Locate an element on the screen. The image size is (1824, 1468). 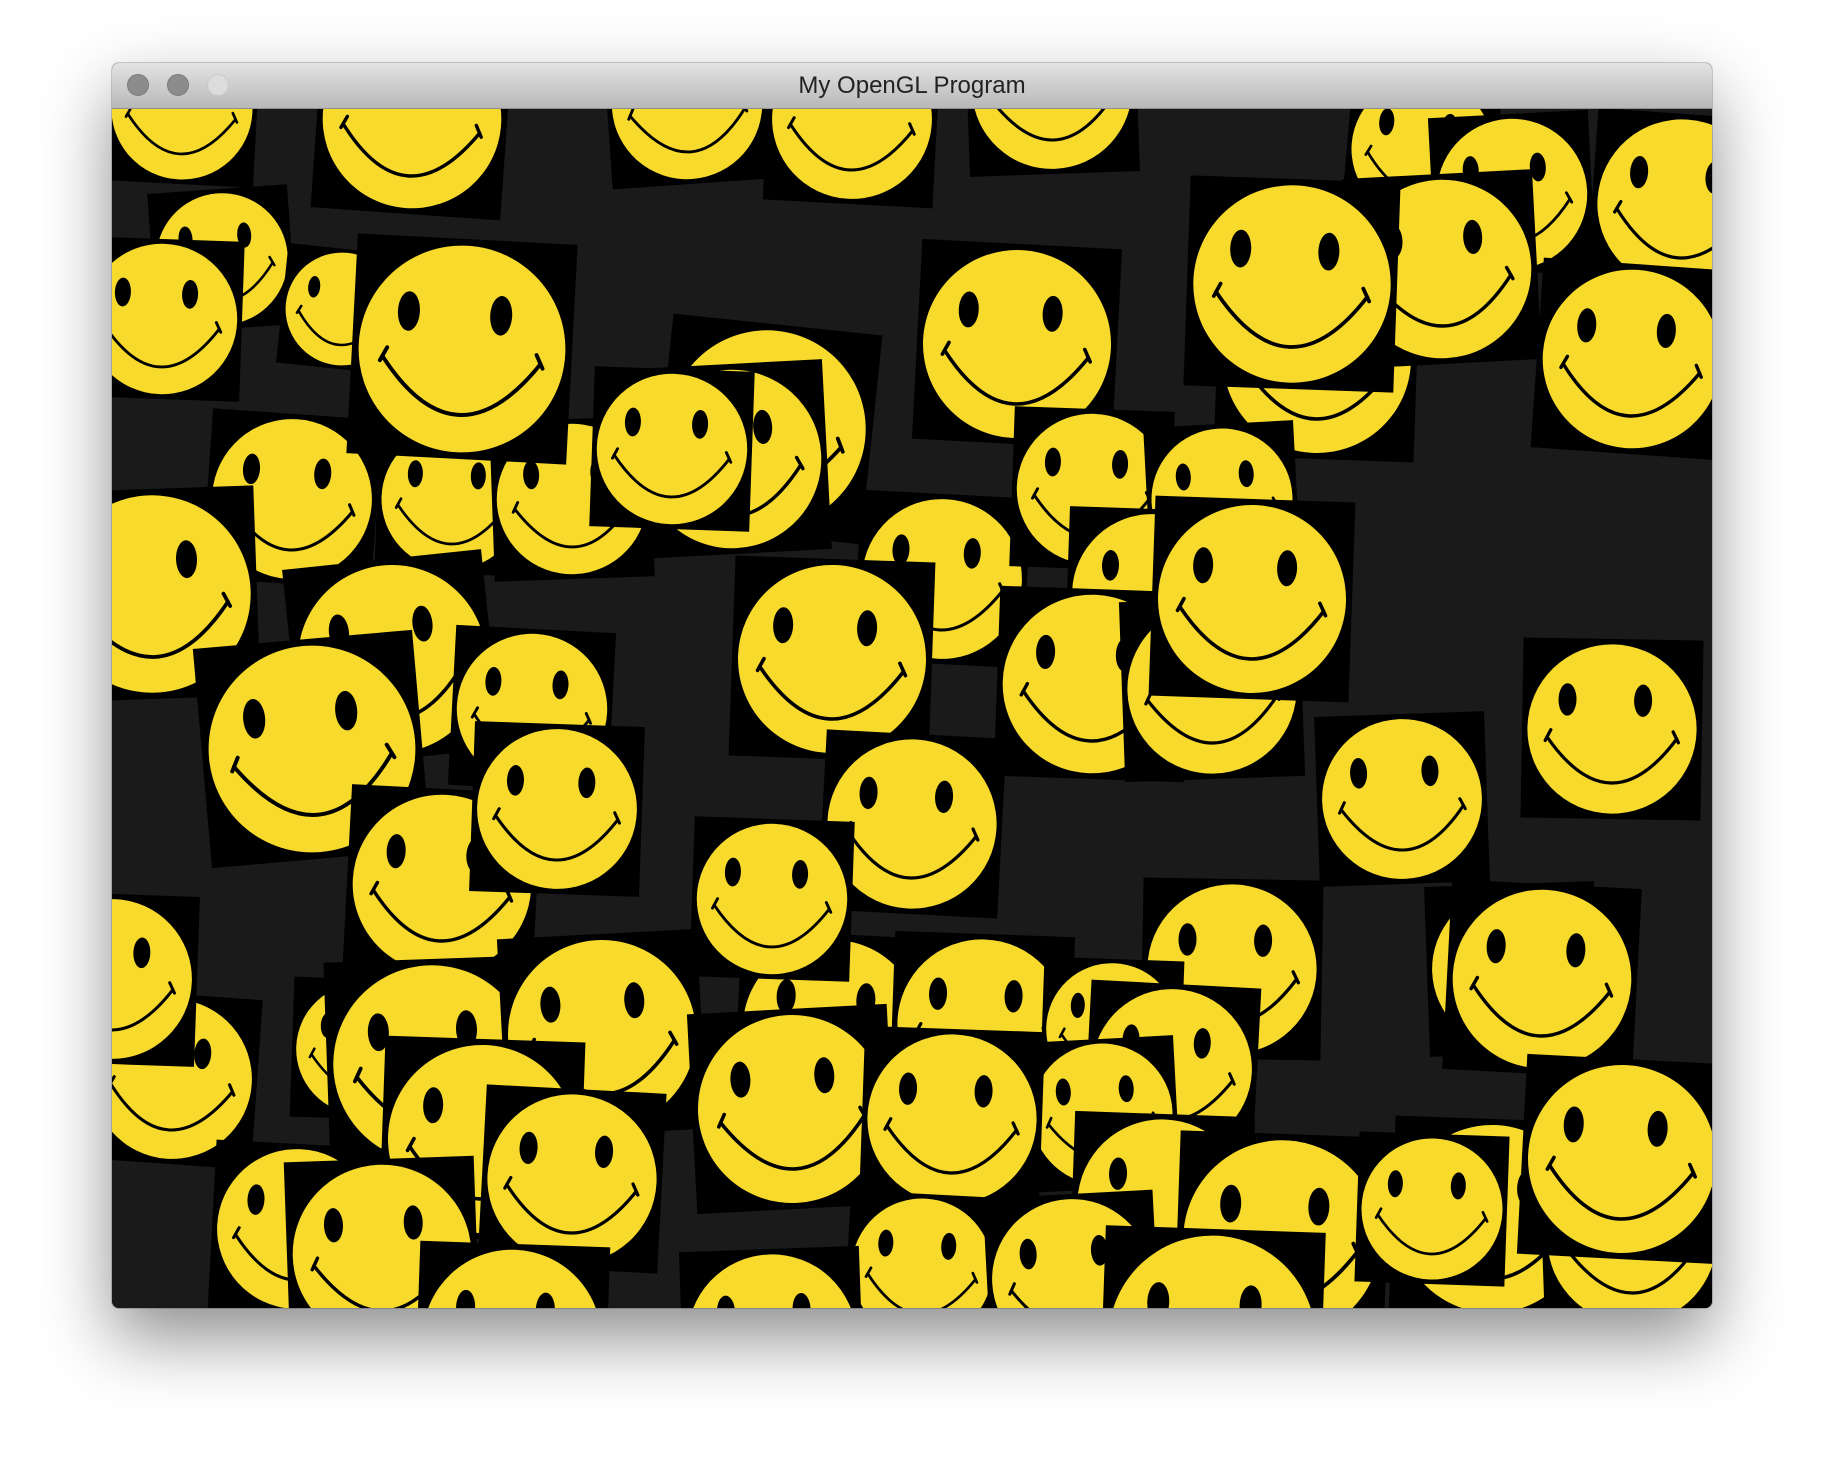
title-bar: My OpenGL Program is located at coordinates (912, 86).